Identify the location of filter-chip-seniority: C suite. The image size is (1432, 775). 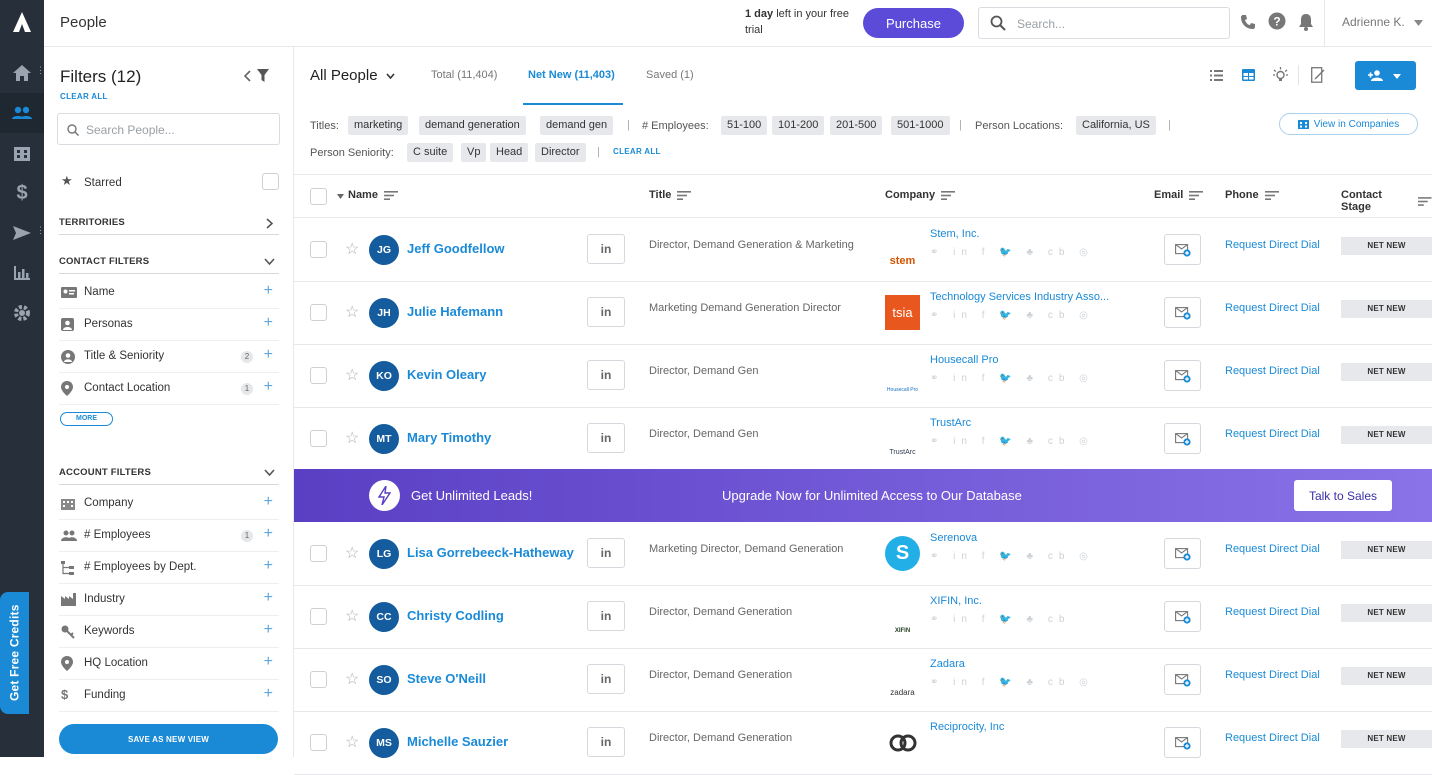
(430, 152).